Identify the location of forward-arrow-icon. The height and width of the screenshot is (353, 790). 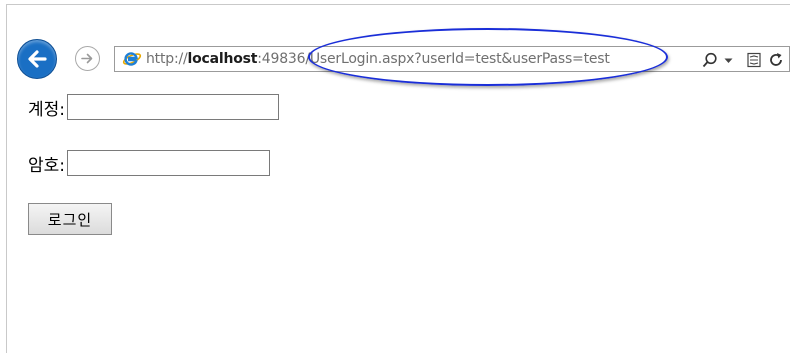
(87, 58).